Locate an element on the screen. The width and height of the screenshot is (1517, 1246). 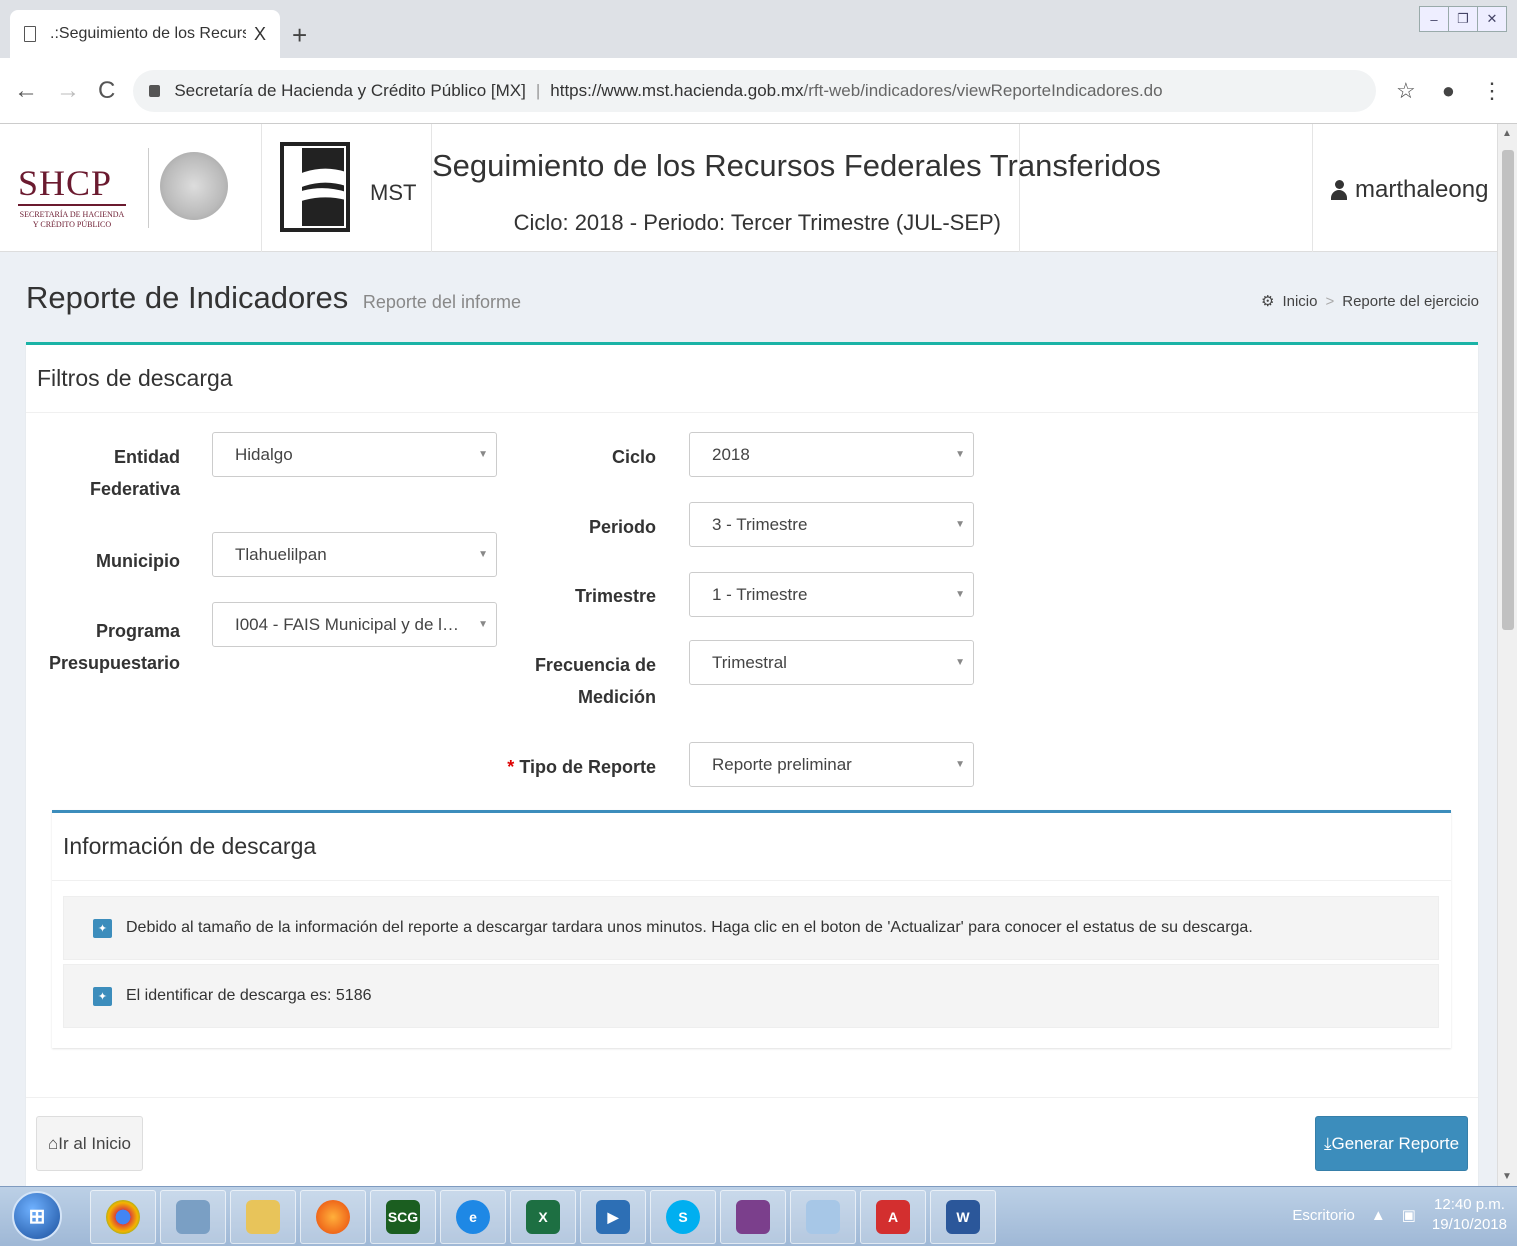
internet-explorer-icon: e is located at coordinates (473, 1217).